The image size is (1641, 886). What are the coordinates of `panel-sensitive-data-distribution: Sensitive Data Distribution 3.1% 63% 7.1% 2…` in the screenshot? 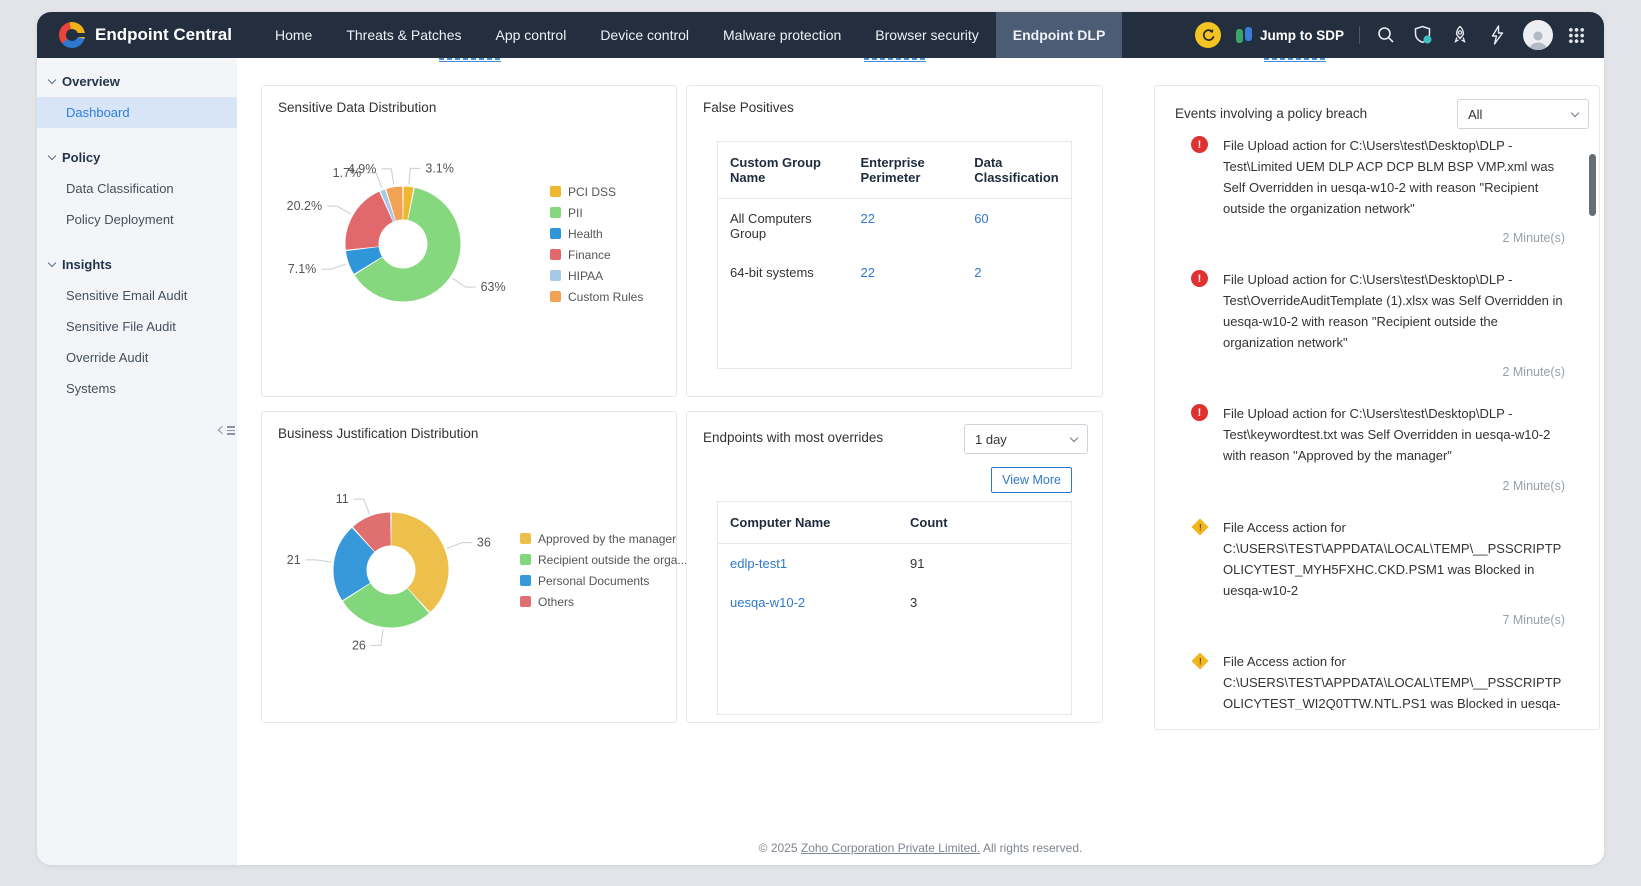 It's located at (469, 241).